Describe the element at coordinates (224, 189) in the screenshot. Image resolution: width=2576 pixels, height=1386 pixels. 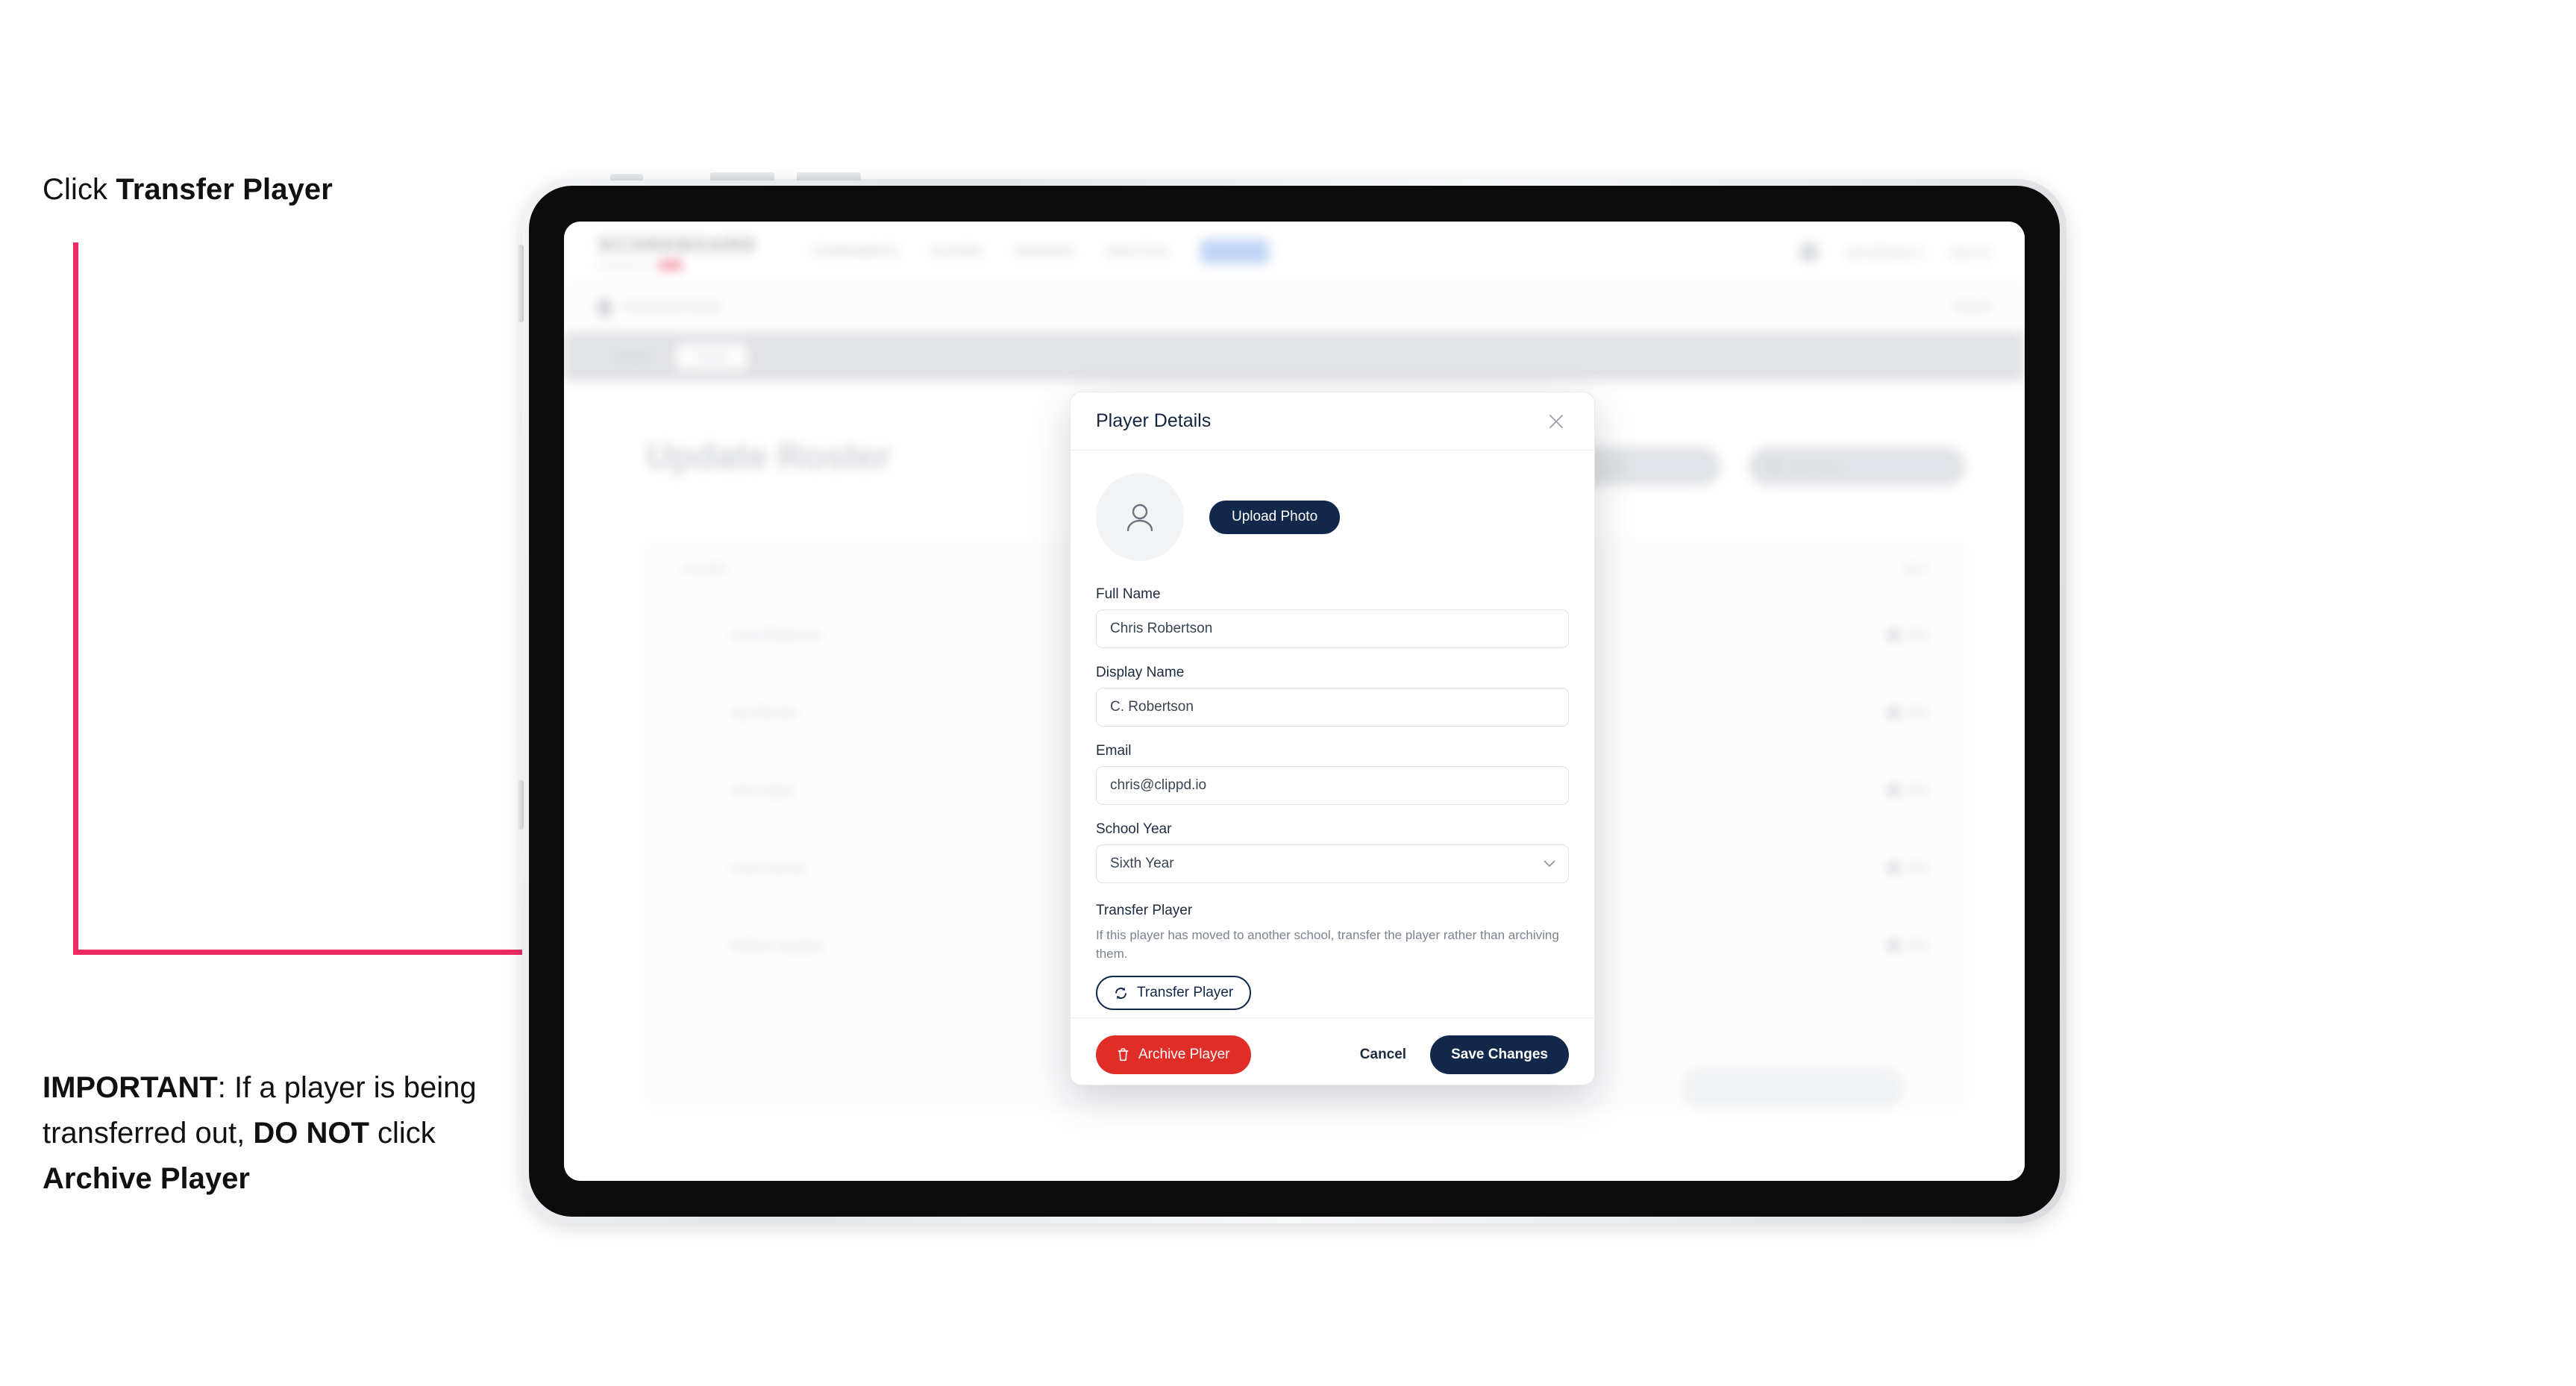
I see `annotation-top-bold: Transfer Player` at that location.